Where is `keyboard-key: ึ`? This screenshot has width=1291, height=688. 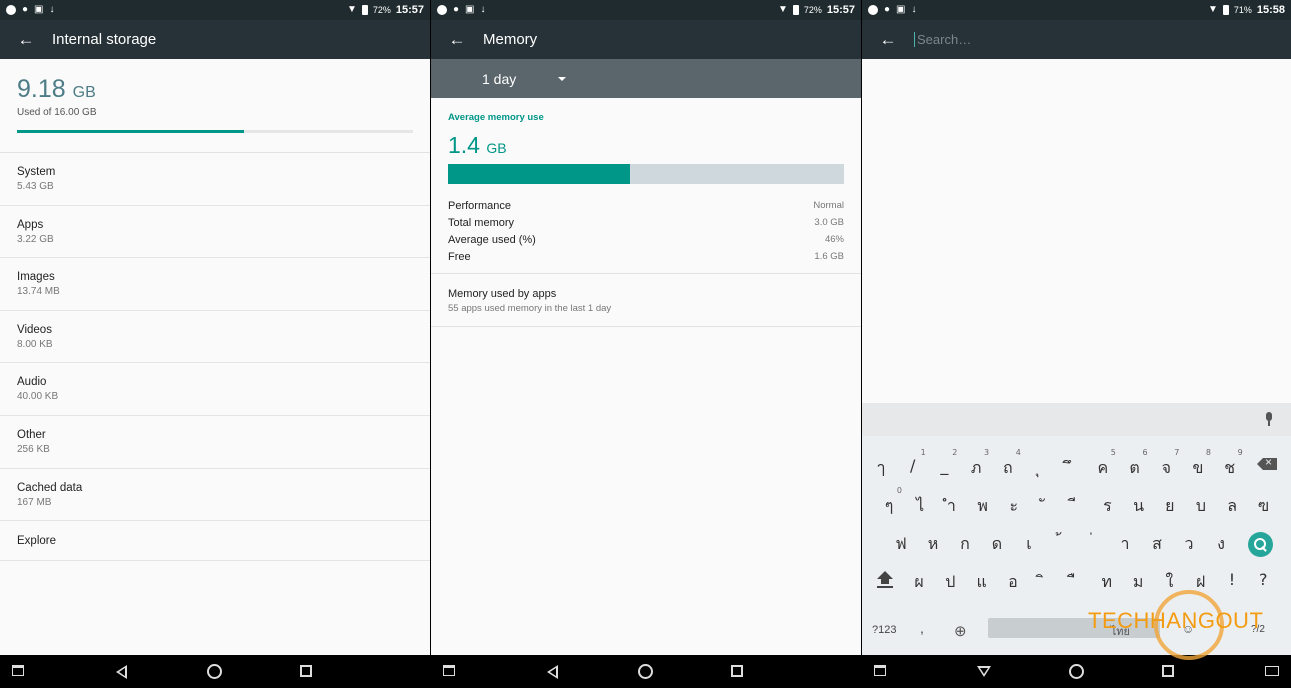 keyboard-key: ึ is located at coordinates (1071, 468).